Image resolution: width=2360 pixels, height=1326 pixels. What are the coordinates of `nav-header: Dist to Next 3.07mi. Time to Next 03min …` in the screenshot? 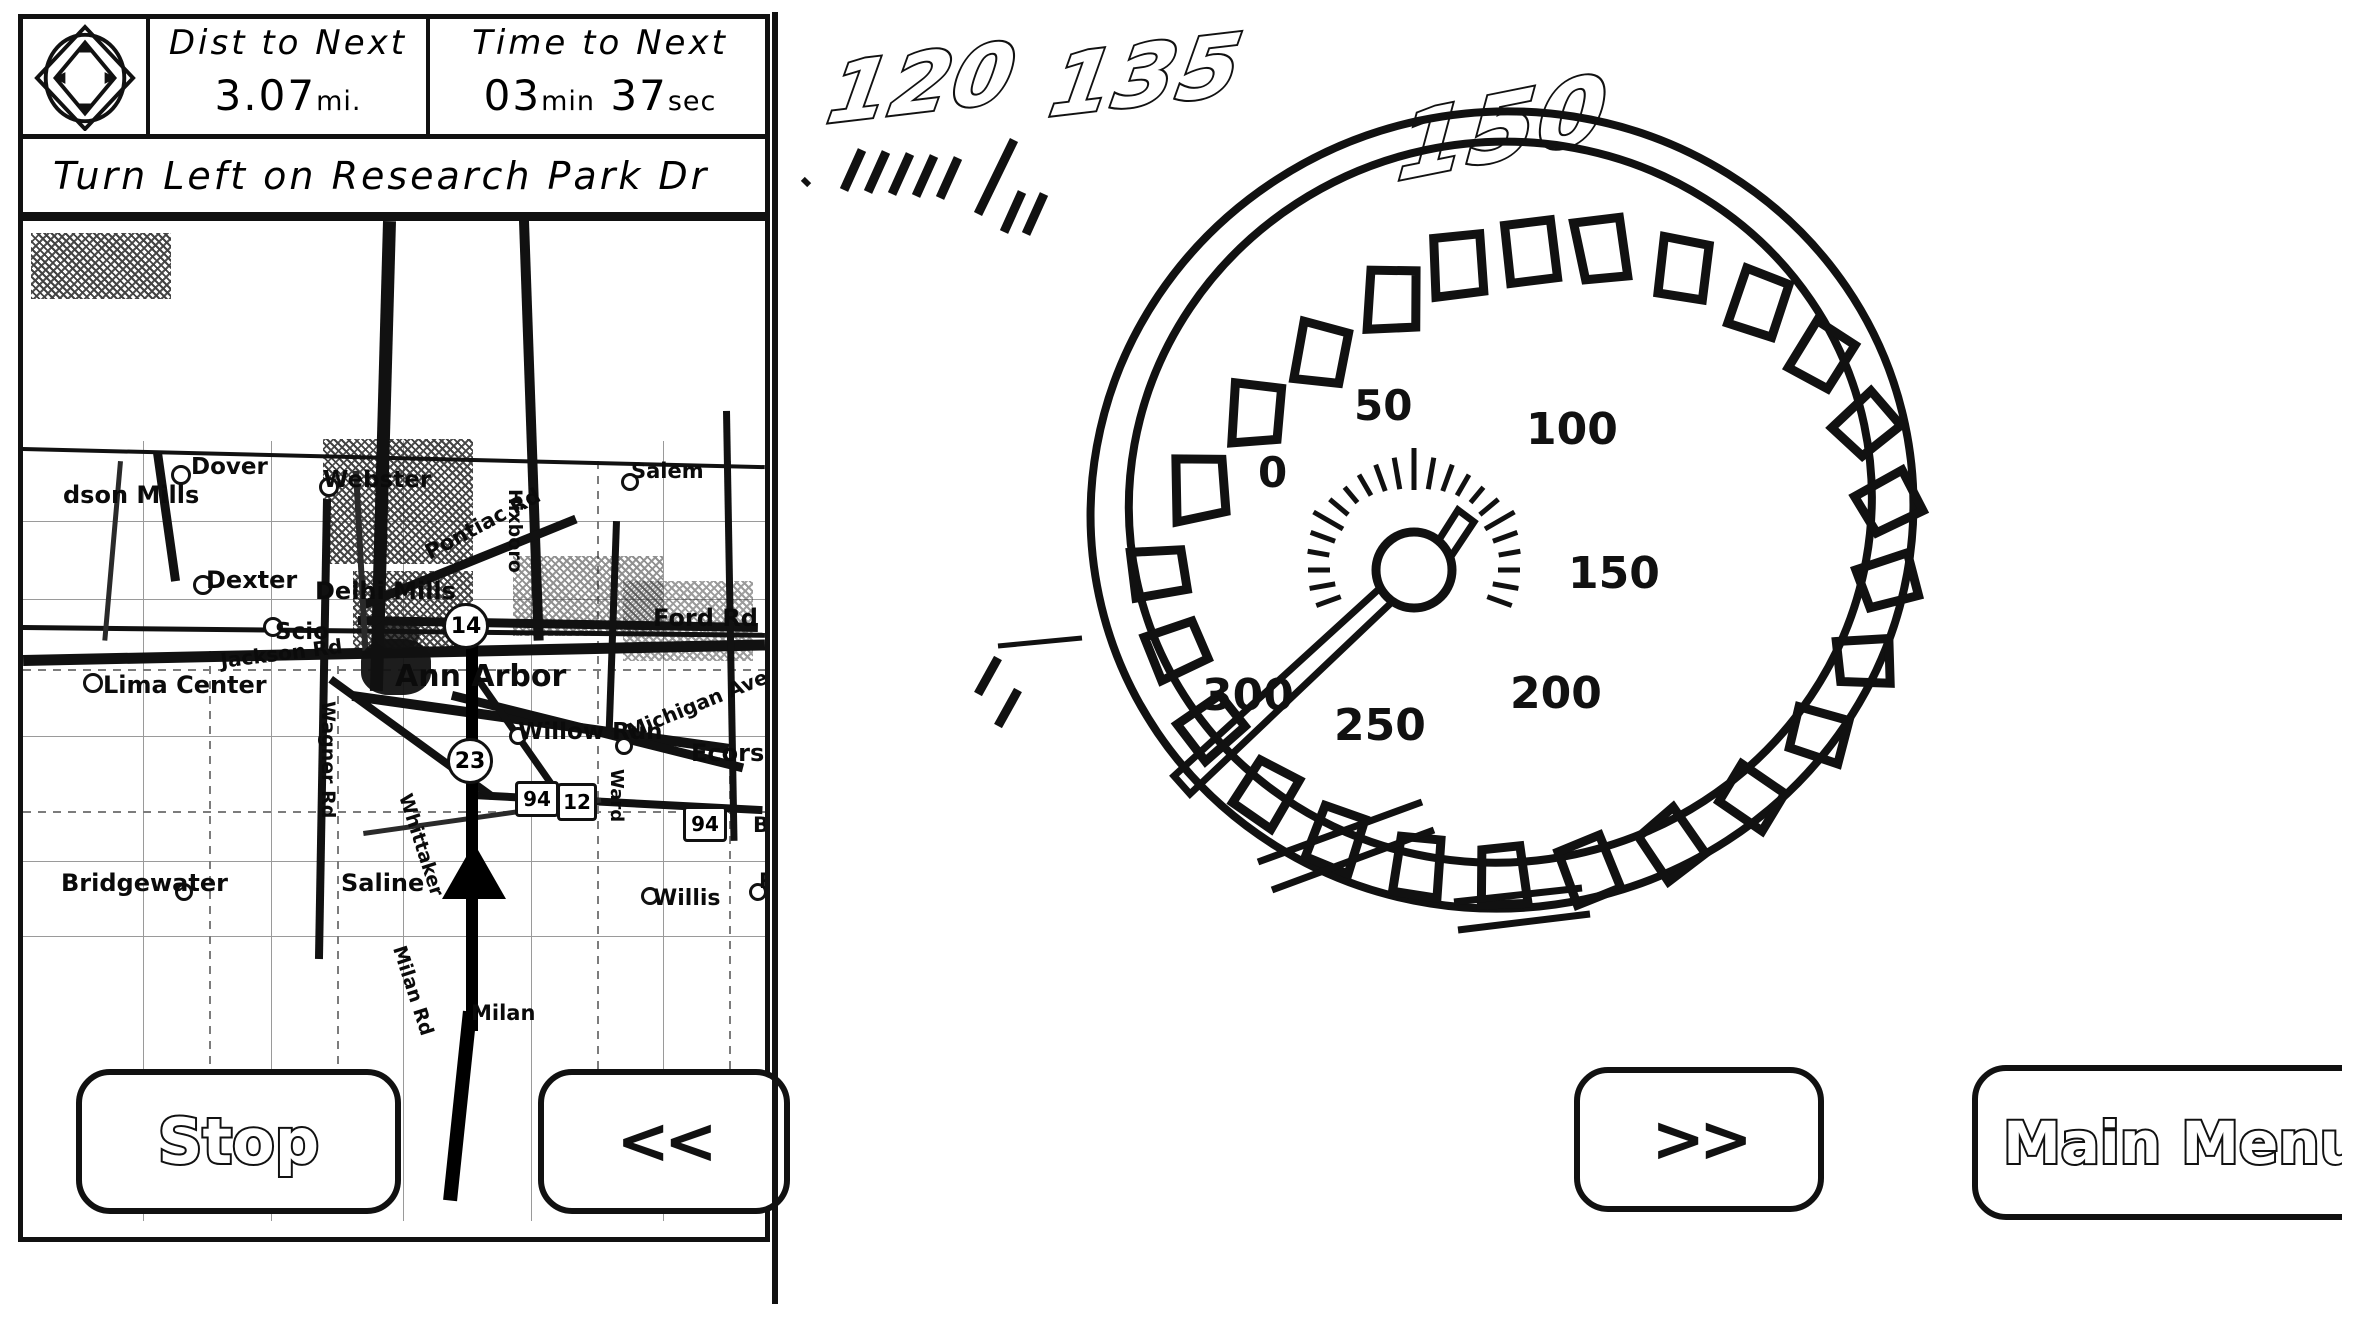 It's located at (394, 76).